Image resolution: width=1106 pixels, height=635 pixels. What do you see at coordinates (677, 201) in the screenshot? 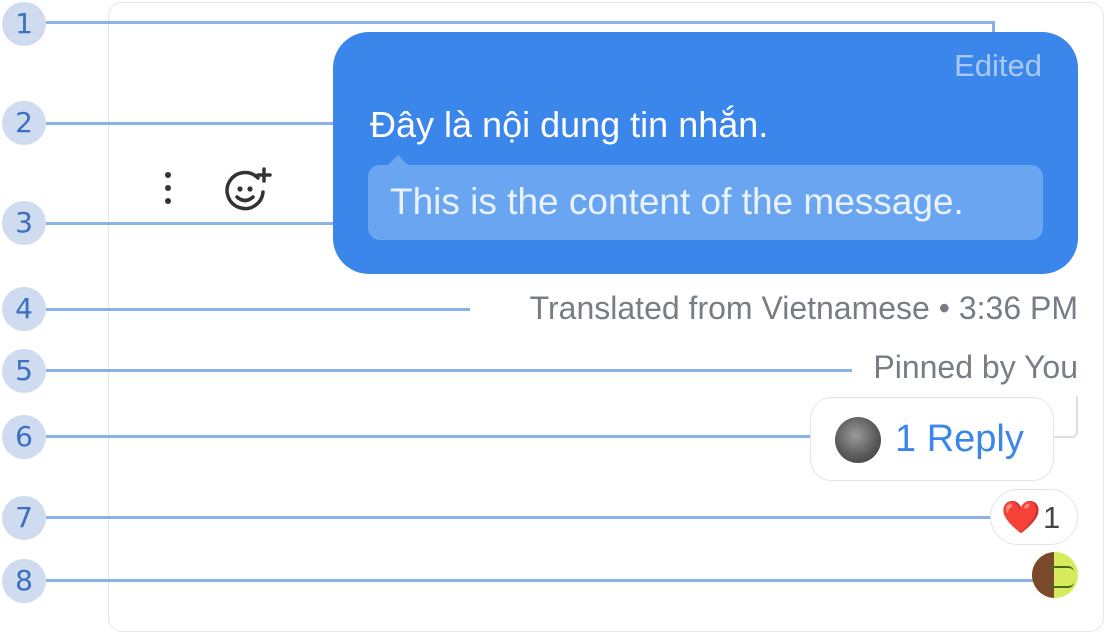
I see `translated-message-text: This is the content of the message.` at bounding box center [677, 201].